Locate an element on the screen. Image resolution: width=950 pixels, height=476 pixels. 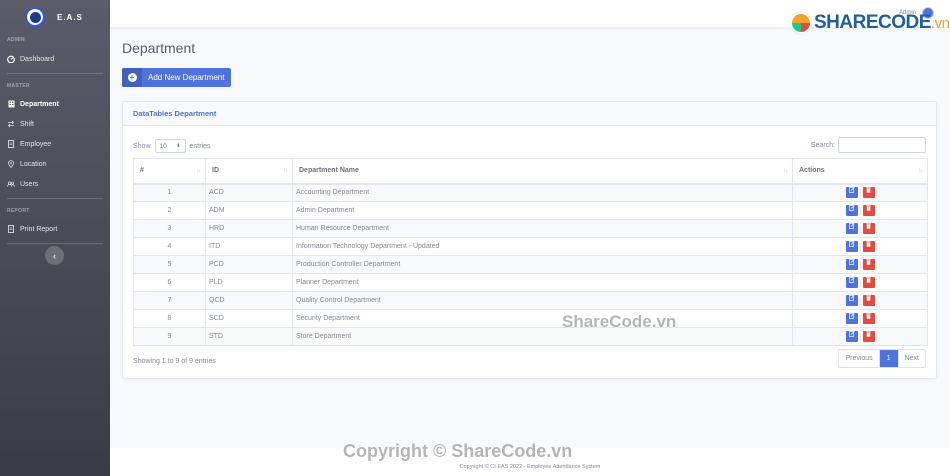
entries-select: 10 ⬍ is located at coordinates (170, 146).